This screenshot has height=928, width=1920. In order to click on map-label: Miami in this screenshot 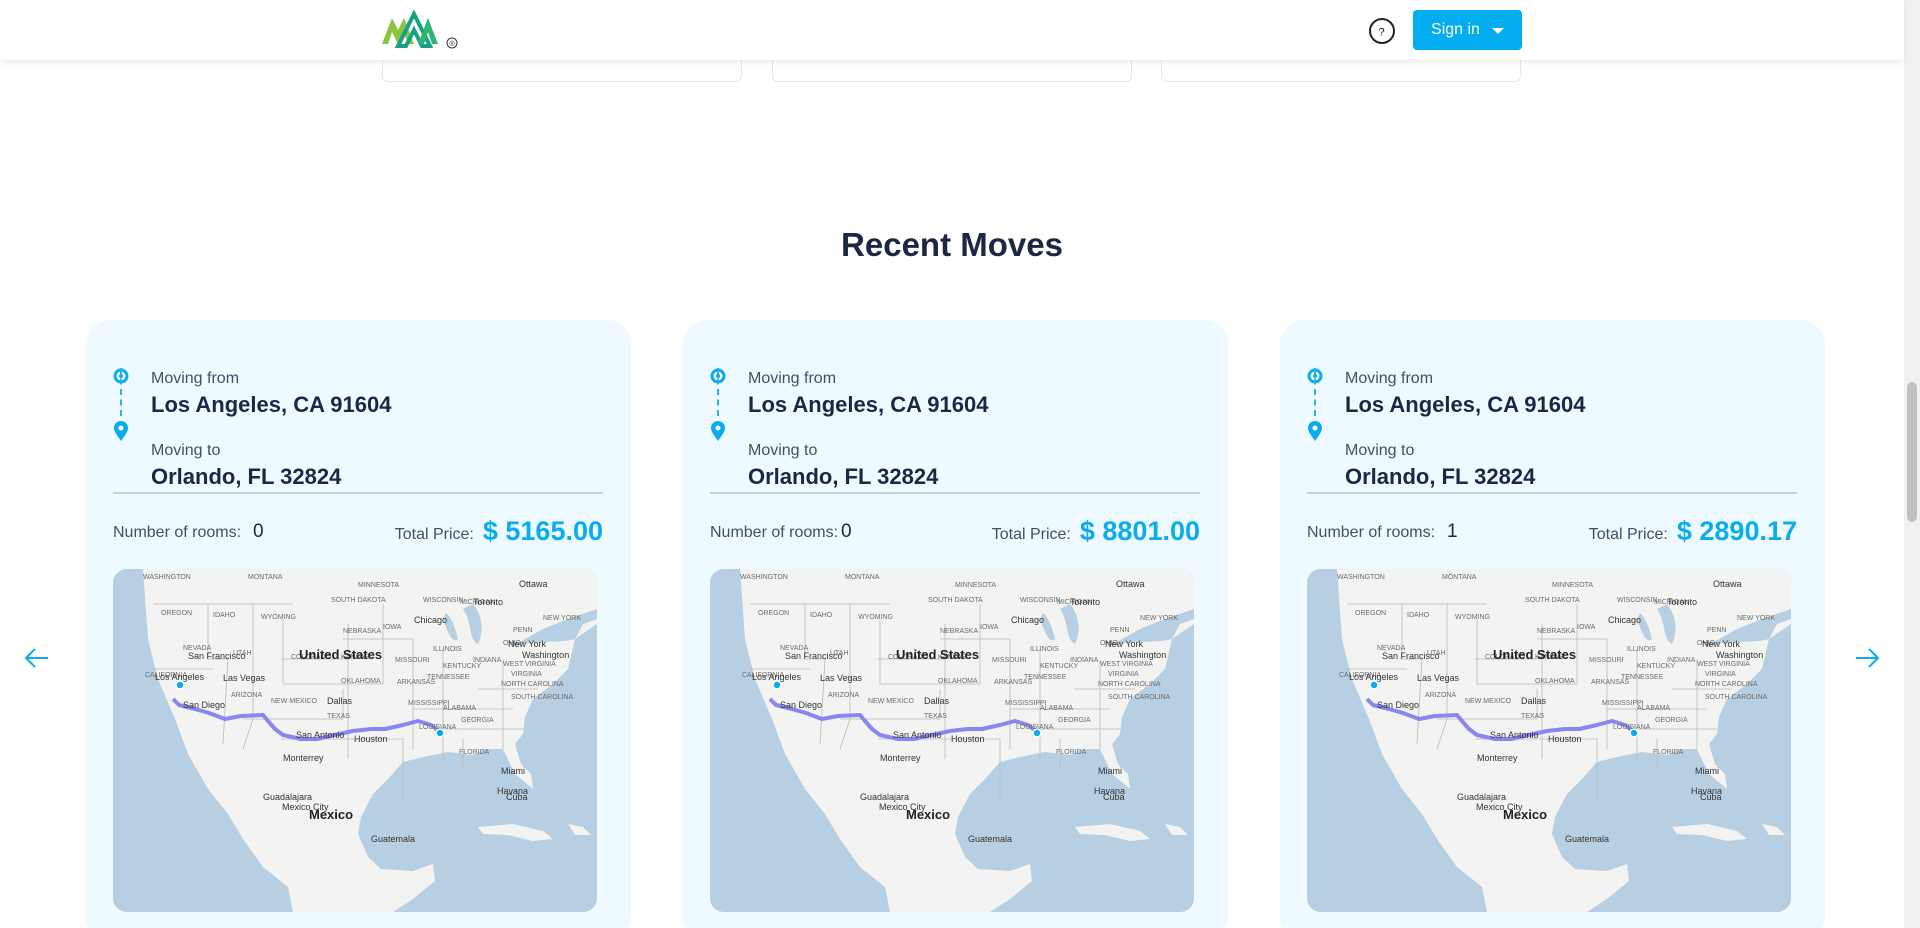, I will do `click(513, 771)`.